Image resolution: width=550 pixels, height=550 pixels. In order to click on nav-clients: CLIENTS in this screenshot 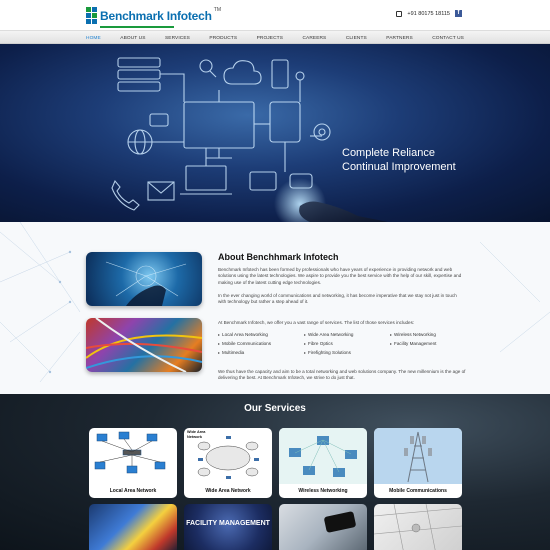, I will do `click(356, 38)`.